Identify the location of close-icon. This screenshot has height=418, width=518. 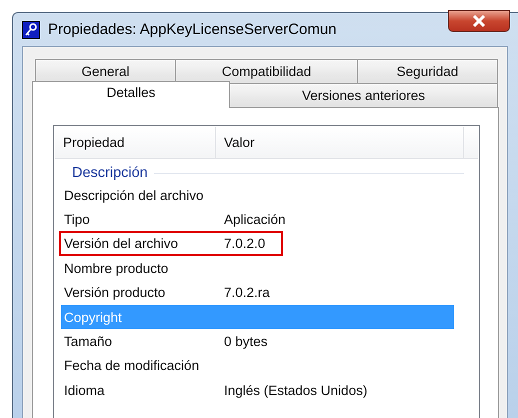
(479, 21).